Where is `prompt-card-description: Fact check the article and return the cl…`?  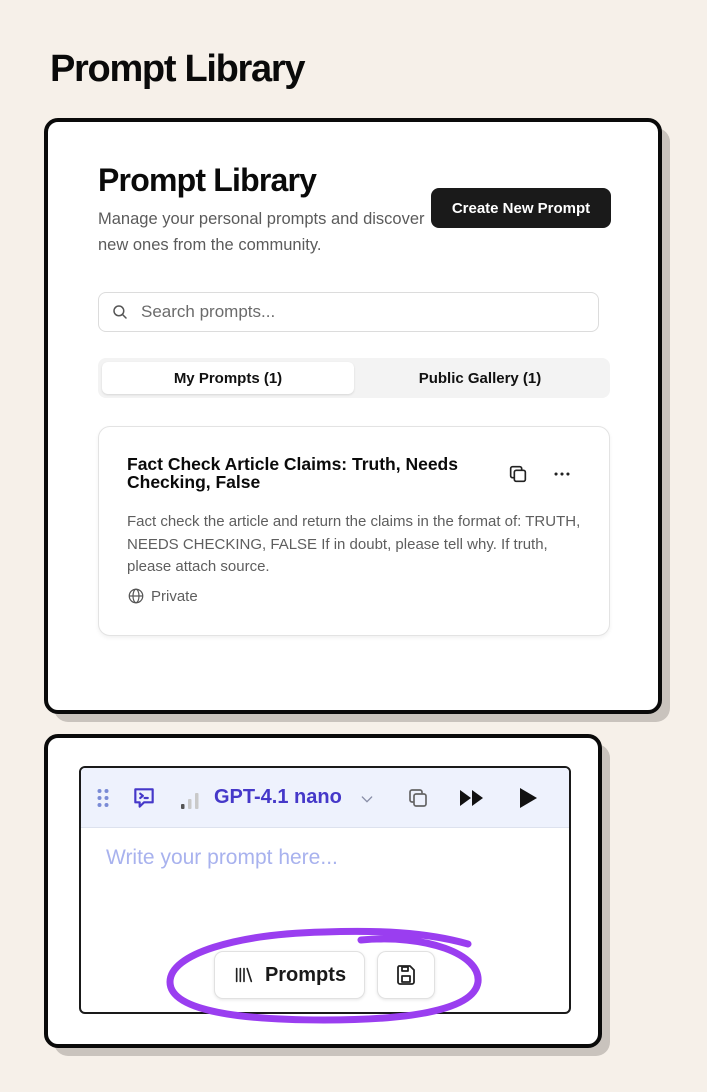 prompt-card-description: Fact check the article and return the cl… is located at coordinates (354, 544).